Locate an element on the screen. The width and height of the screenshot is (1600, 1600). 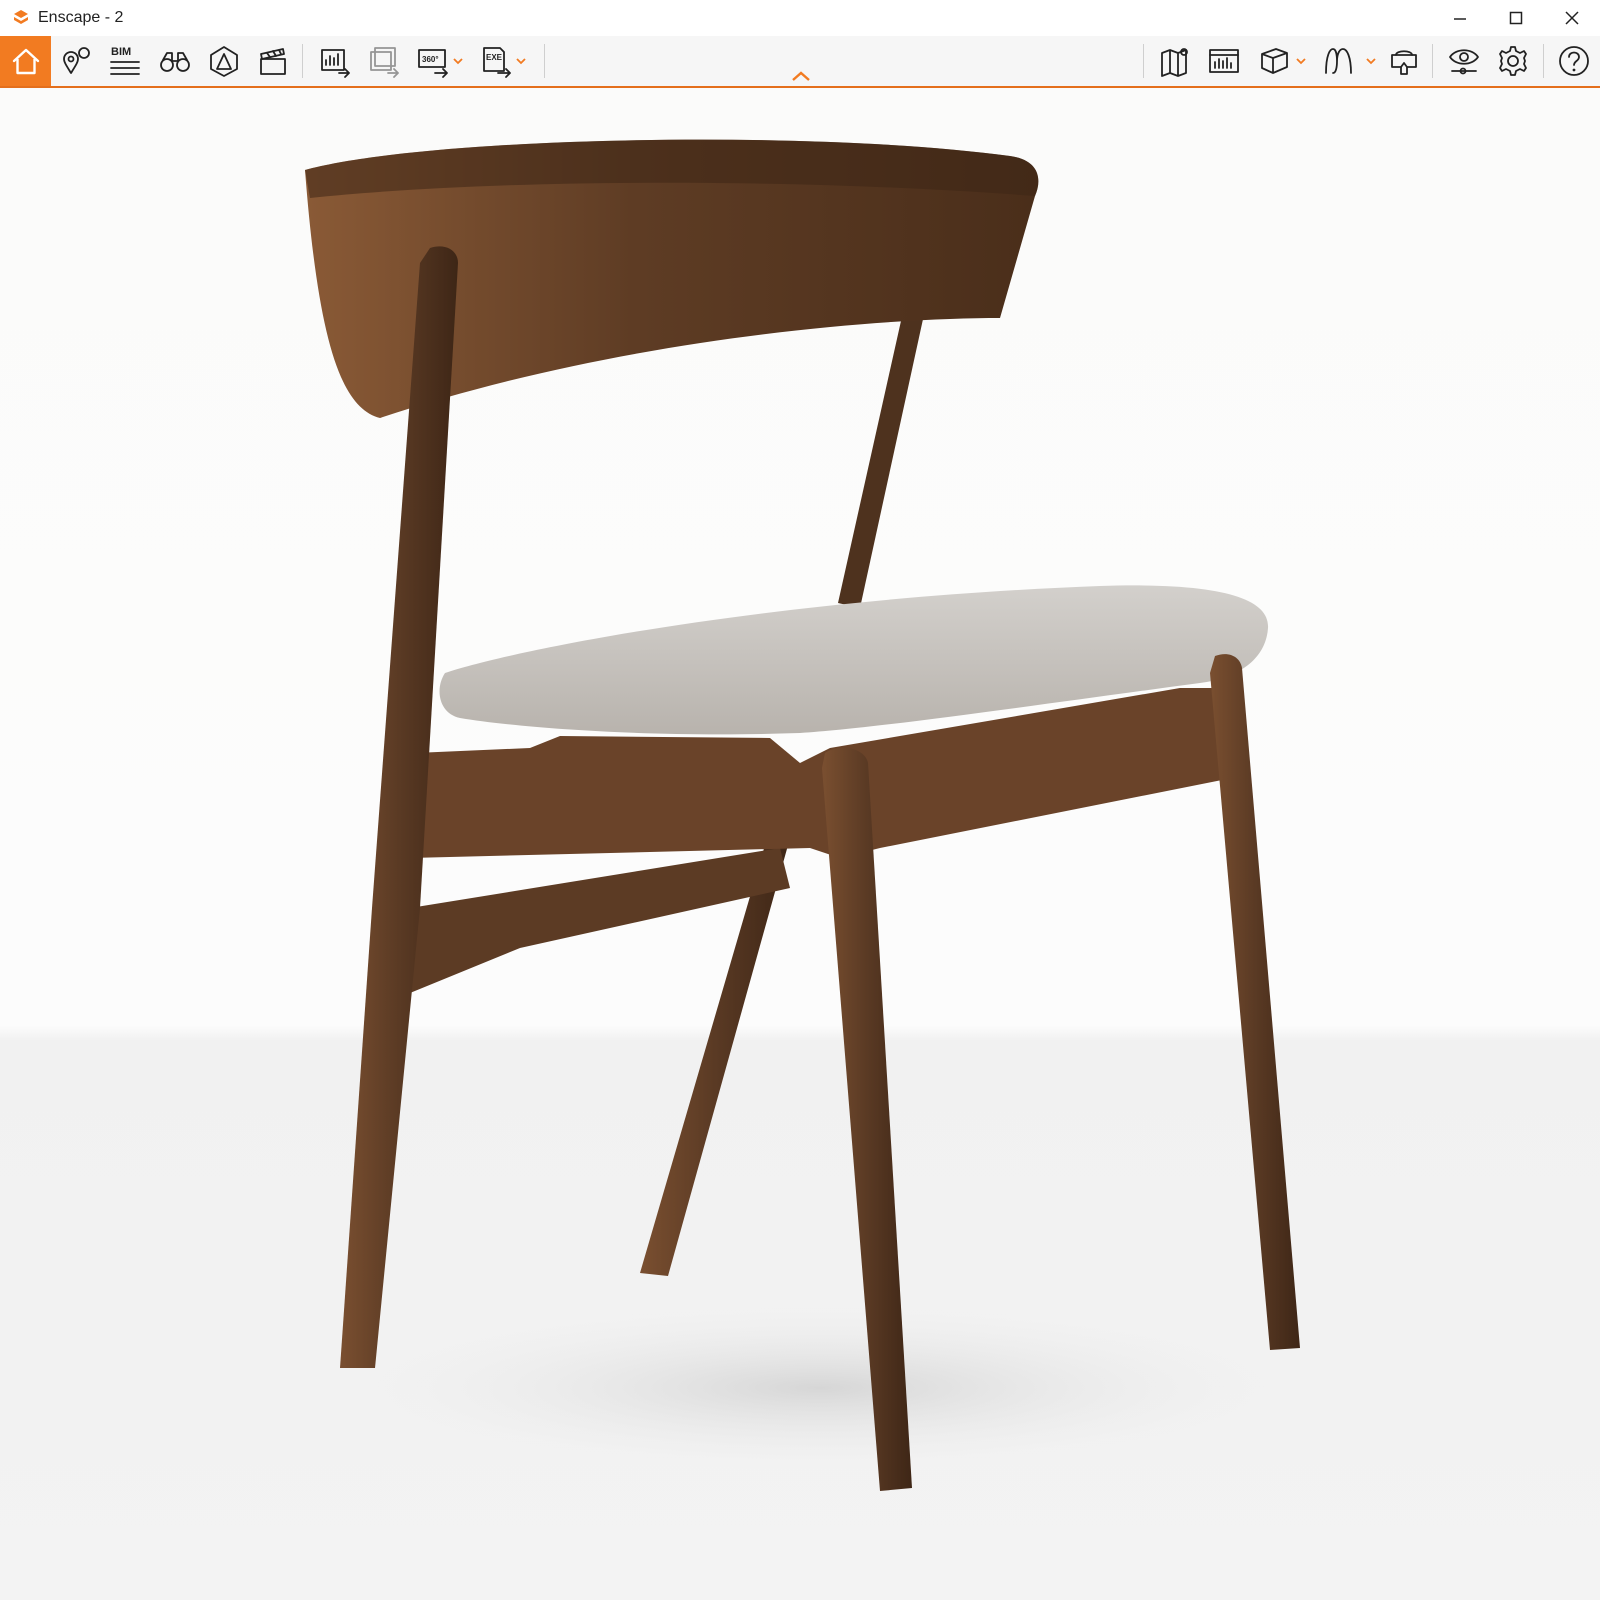
asset-library-icon is located at coordinates (224, 61).